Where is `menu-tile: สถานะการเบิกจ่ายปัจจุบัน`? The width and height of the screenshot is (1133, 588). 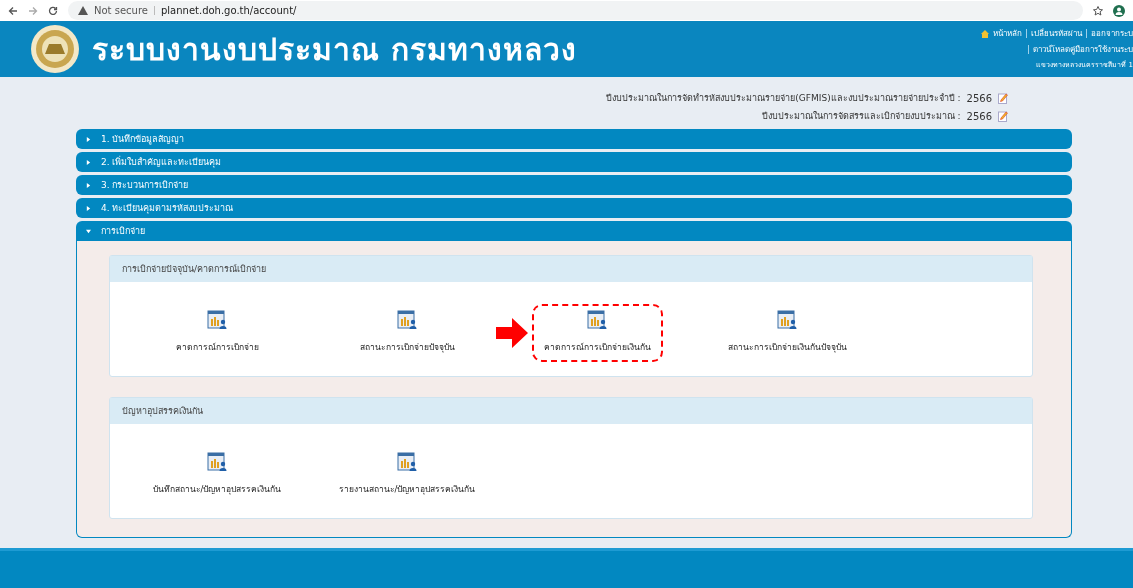
menu-tile: สถานะการเบิกจ่ายปัจจุบัน is located at coordinates (407, 333).